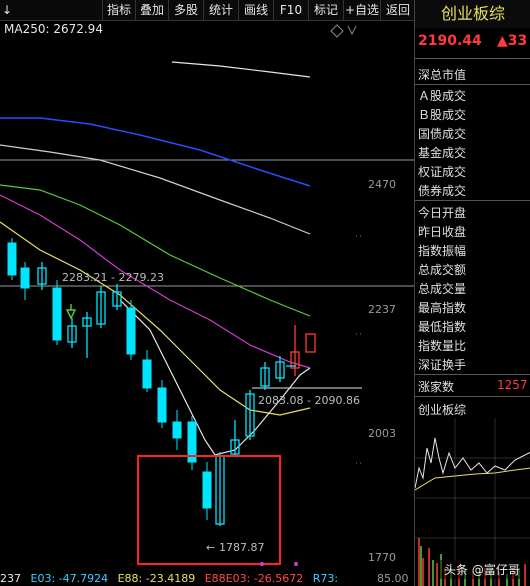  What do you see at coordinates (242, 547) in the screenshot?
I see `low-point-label: 1787.87` at bounding box center [242, 547].